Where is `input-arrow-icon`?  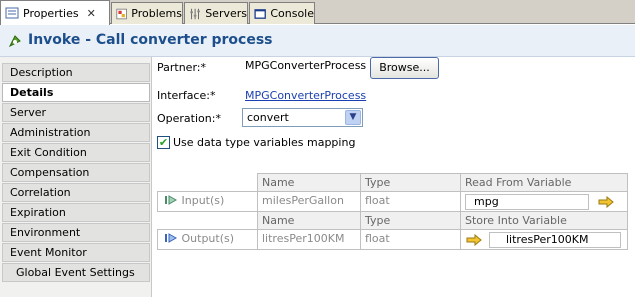
input-arrow-icon is located at coordinates (171, 200).